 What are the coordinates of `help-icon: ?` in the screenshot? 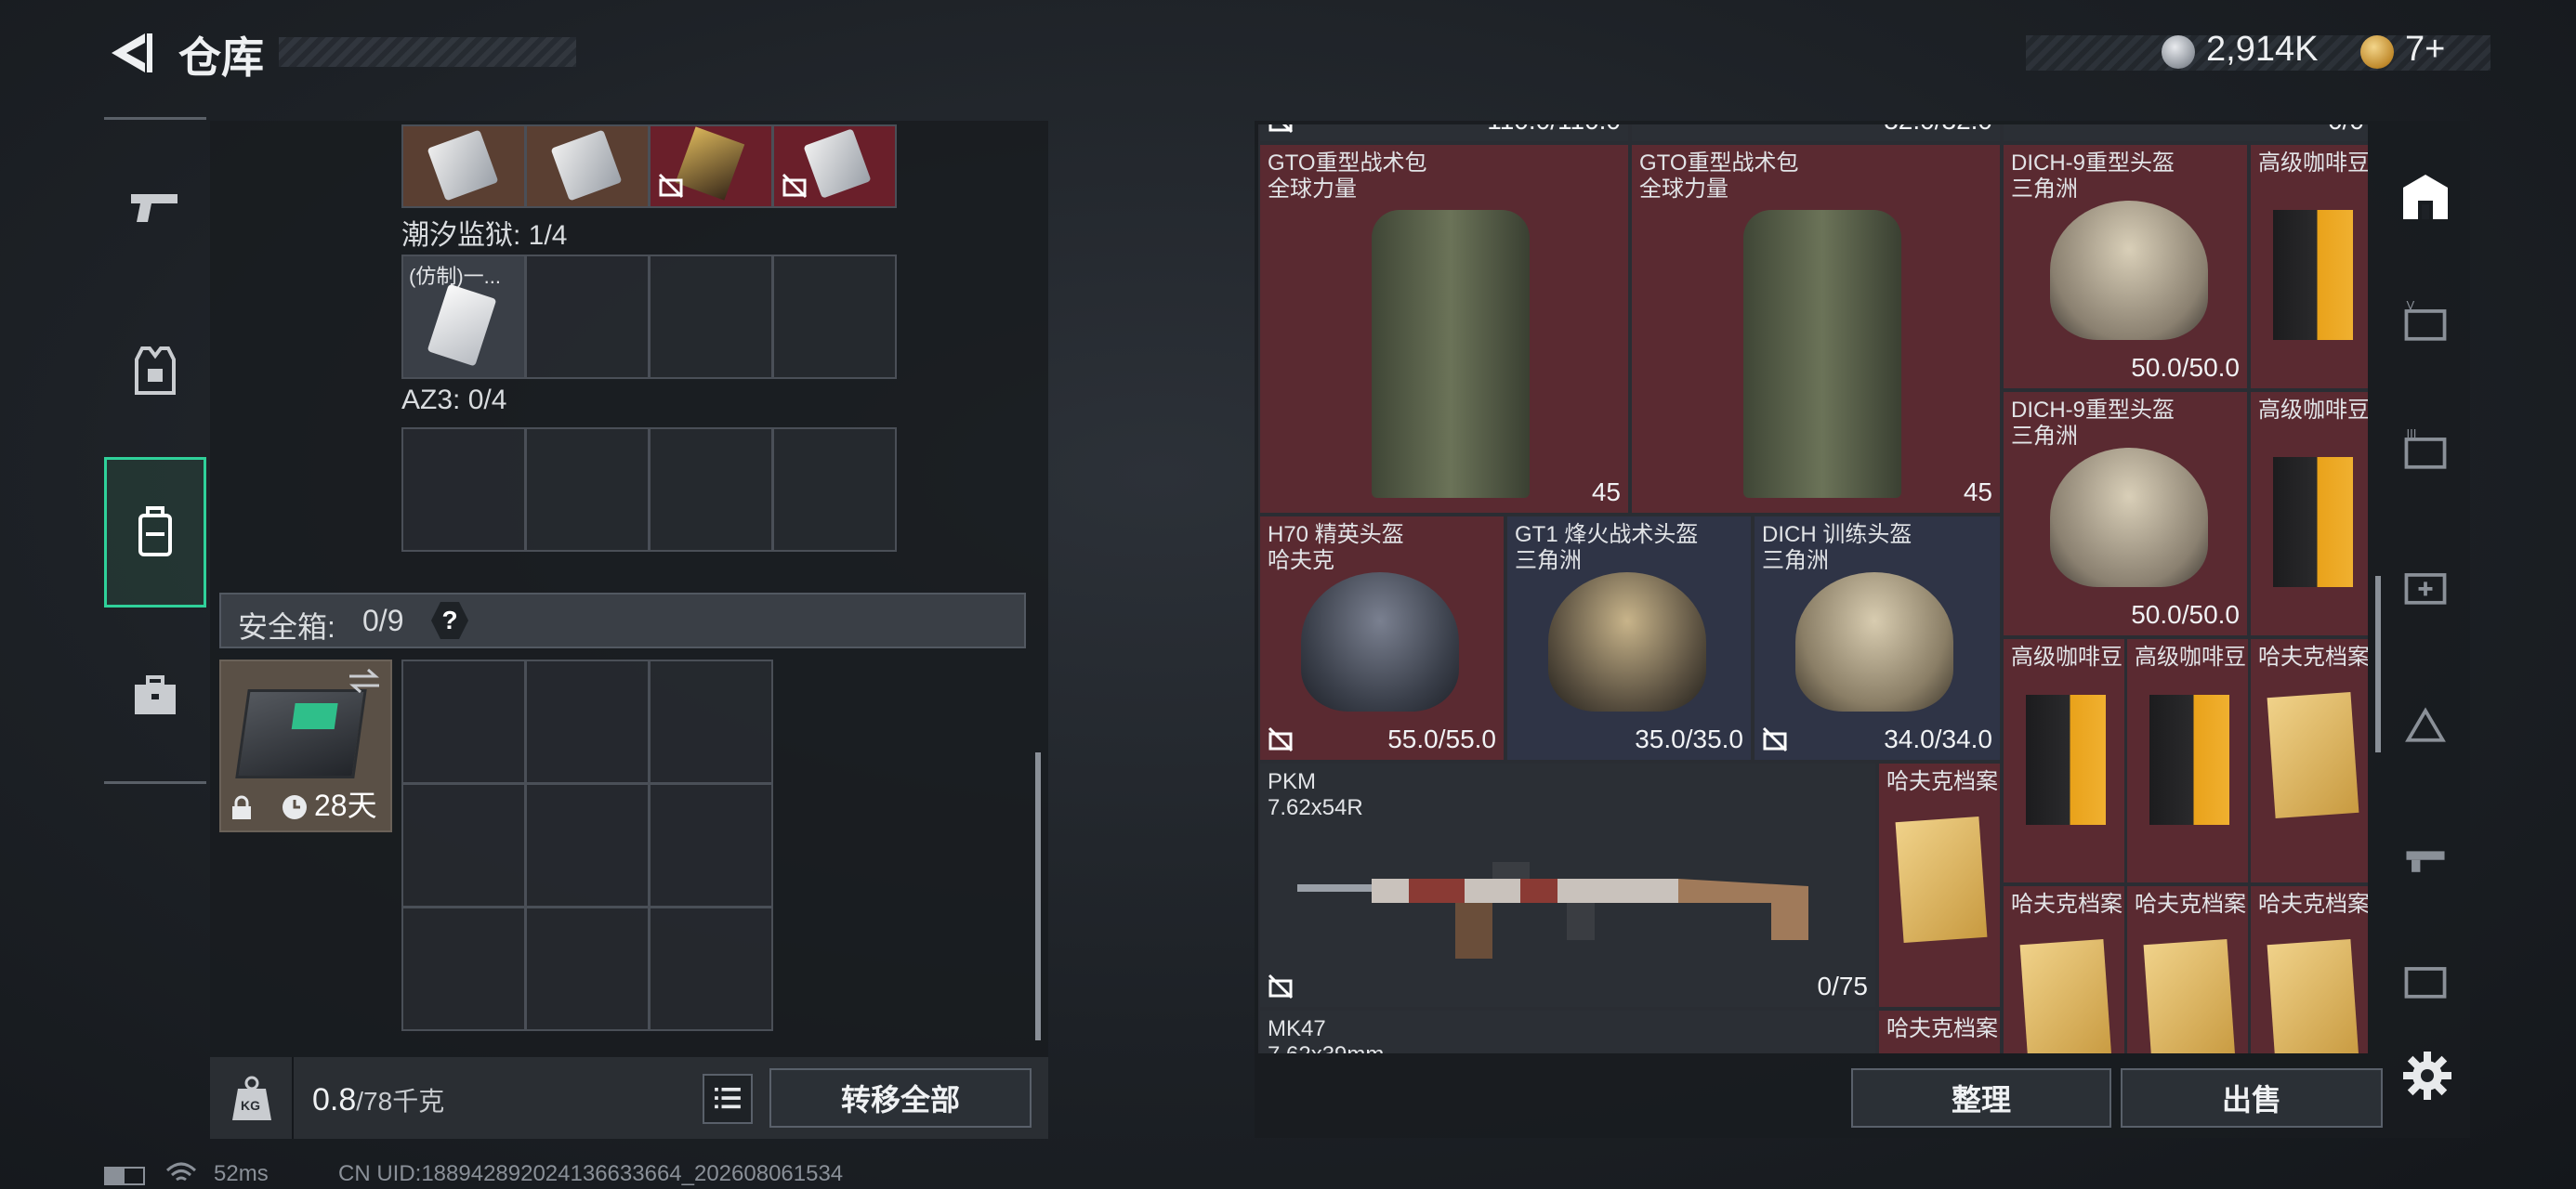 It's located at (449, 620).